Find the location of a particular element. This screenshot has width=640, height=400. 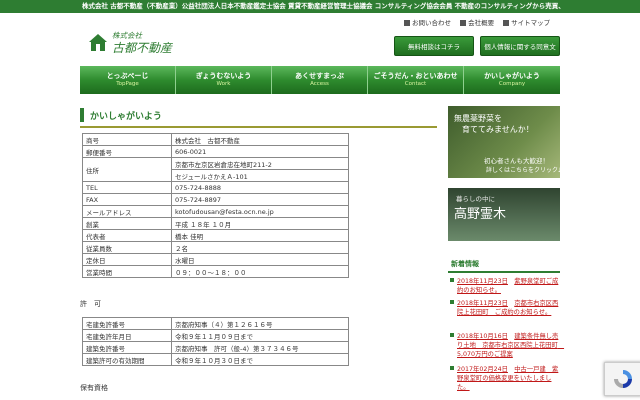

row-value: 令和９年１１月０９日まで is located at coordinates (260, 335).